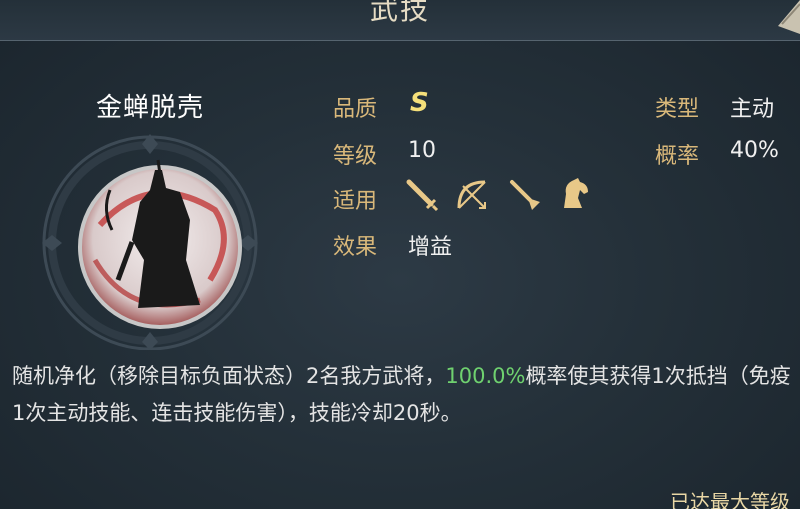 This screenshot has width=800, height=509. I want to click on skill-portrait, so click(150, 240).